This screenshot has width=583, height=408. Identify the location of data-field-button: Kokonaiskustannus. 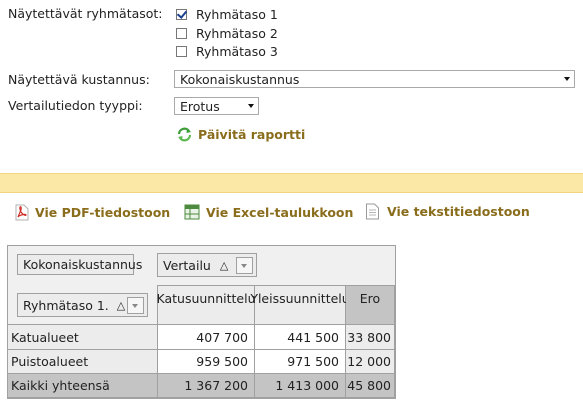
(79, 264).